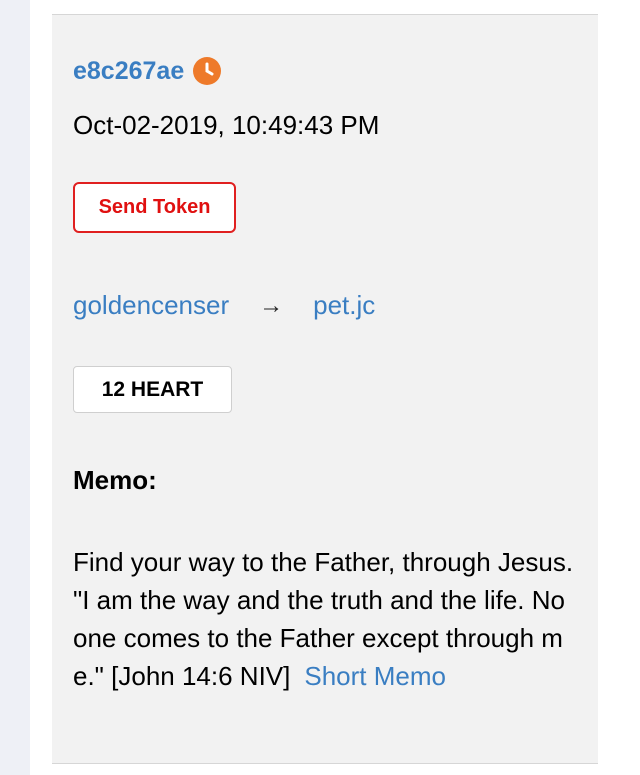 The height and width of the screenshot is (775, 640). I want to click on transaction-header: e8c267ae, so click(147, 71).